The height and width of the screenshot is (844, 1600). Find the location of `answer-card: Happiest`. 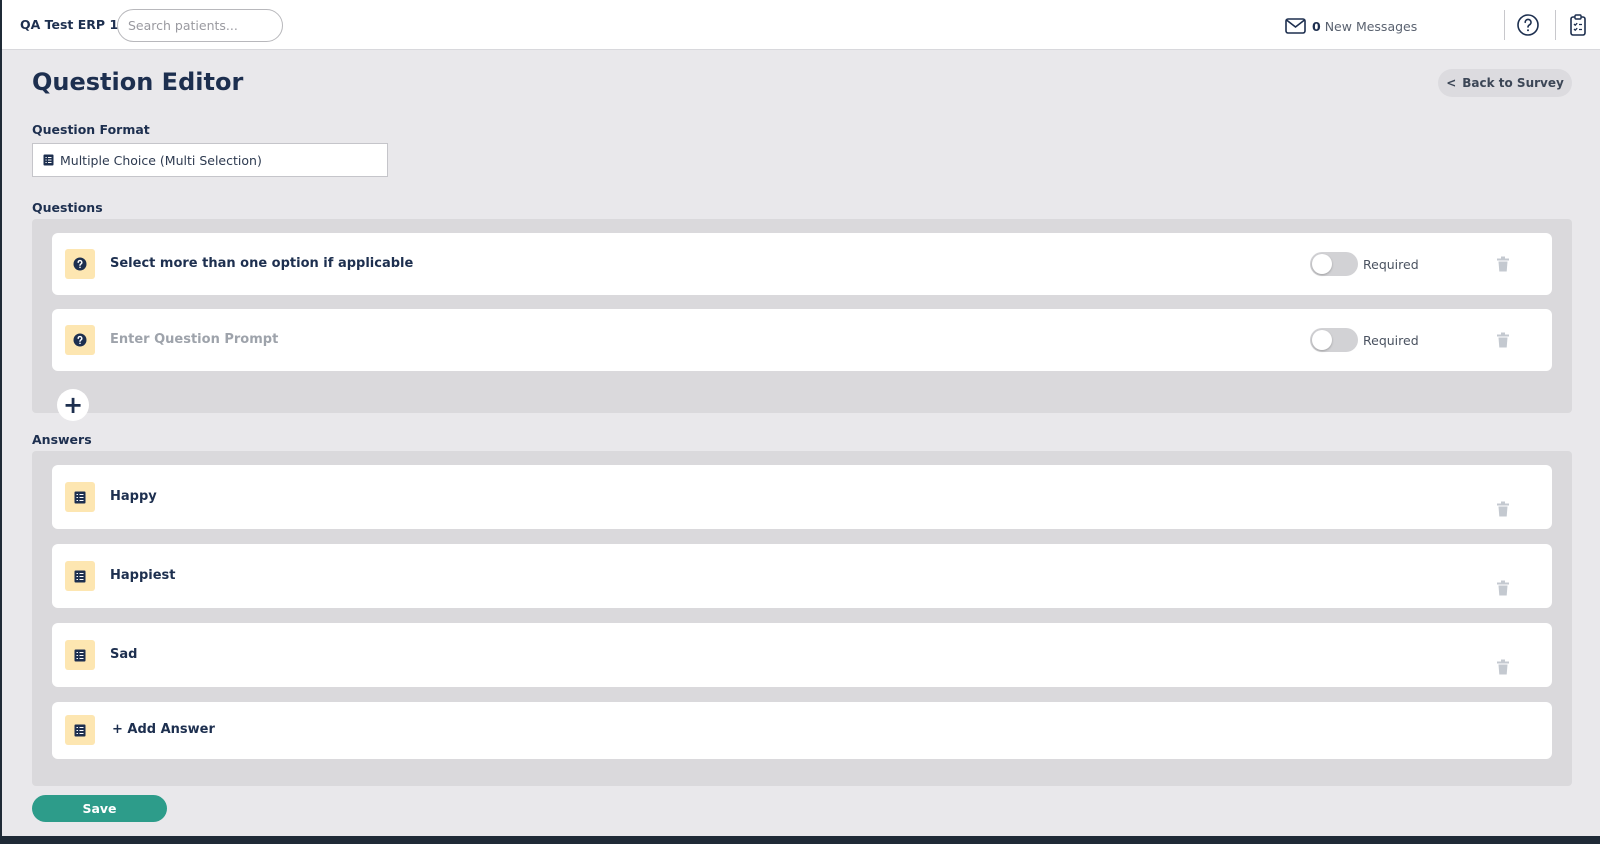

answer-card: Happiest is located at coordinates (802, 576).